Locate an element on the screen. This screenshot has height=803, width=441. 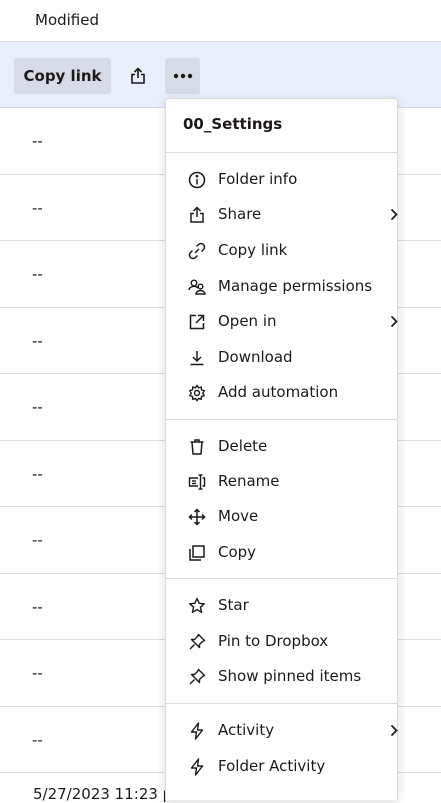
menu-item-folder-info: Folder info is located at coordinates (281, 179).